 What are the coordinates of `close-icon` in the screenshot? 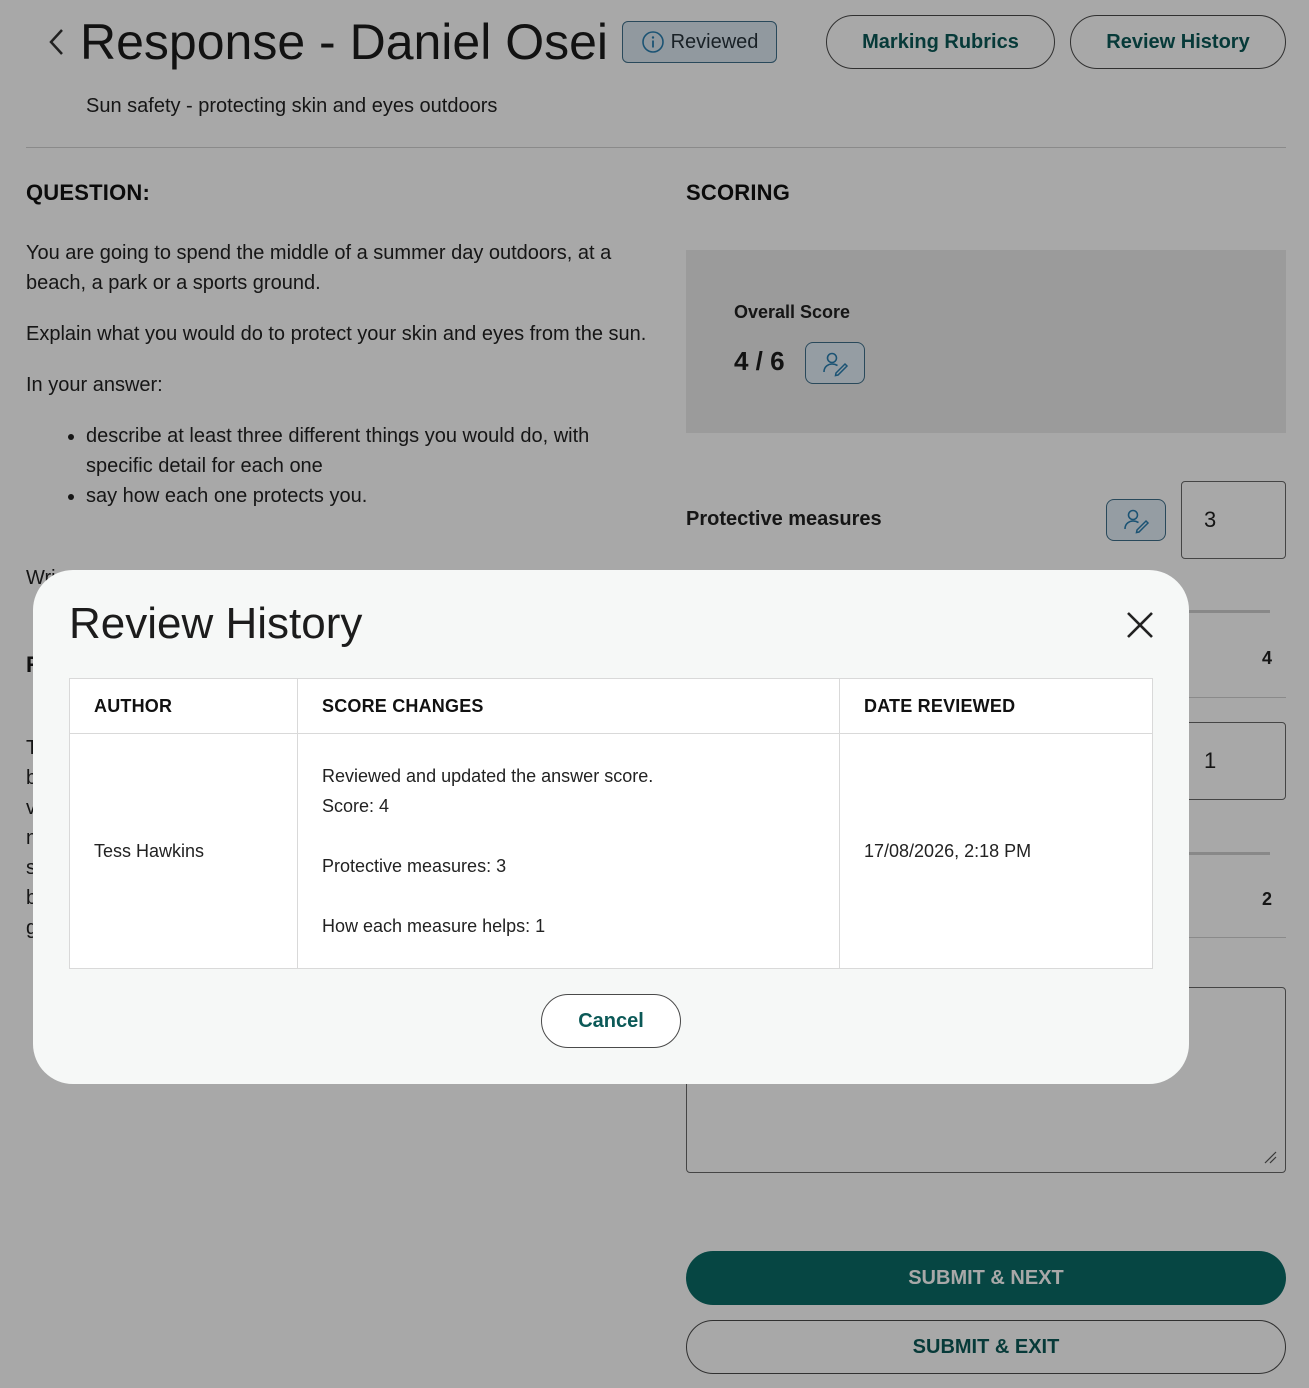 It's located at (1140, 625).